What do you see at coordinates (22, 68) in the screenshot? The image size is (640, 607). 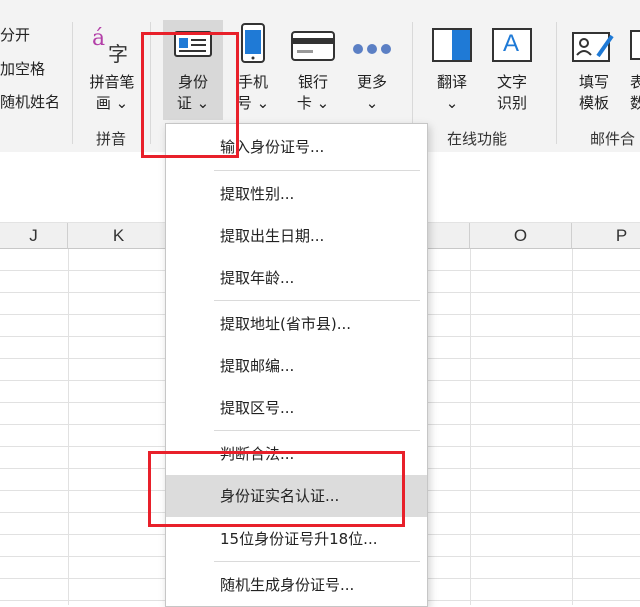 I see `add-space-item: 加空格` at bounding box center [22, 68].